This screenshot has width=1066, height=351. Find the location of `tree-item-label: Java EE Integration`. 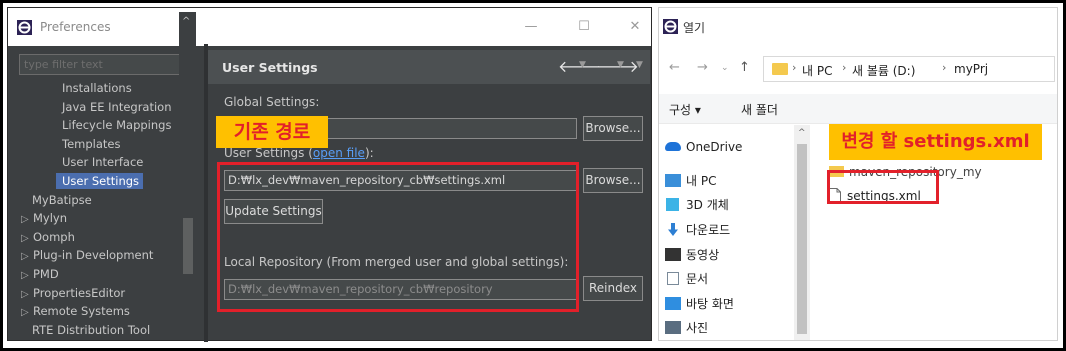

tree-item-label: Java EE Integration is located at coordinates (117, 106).